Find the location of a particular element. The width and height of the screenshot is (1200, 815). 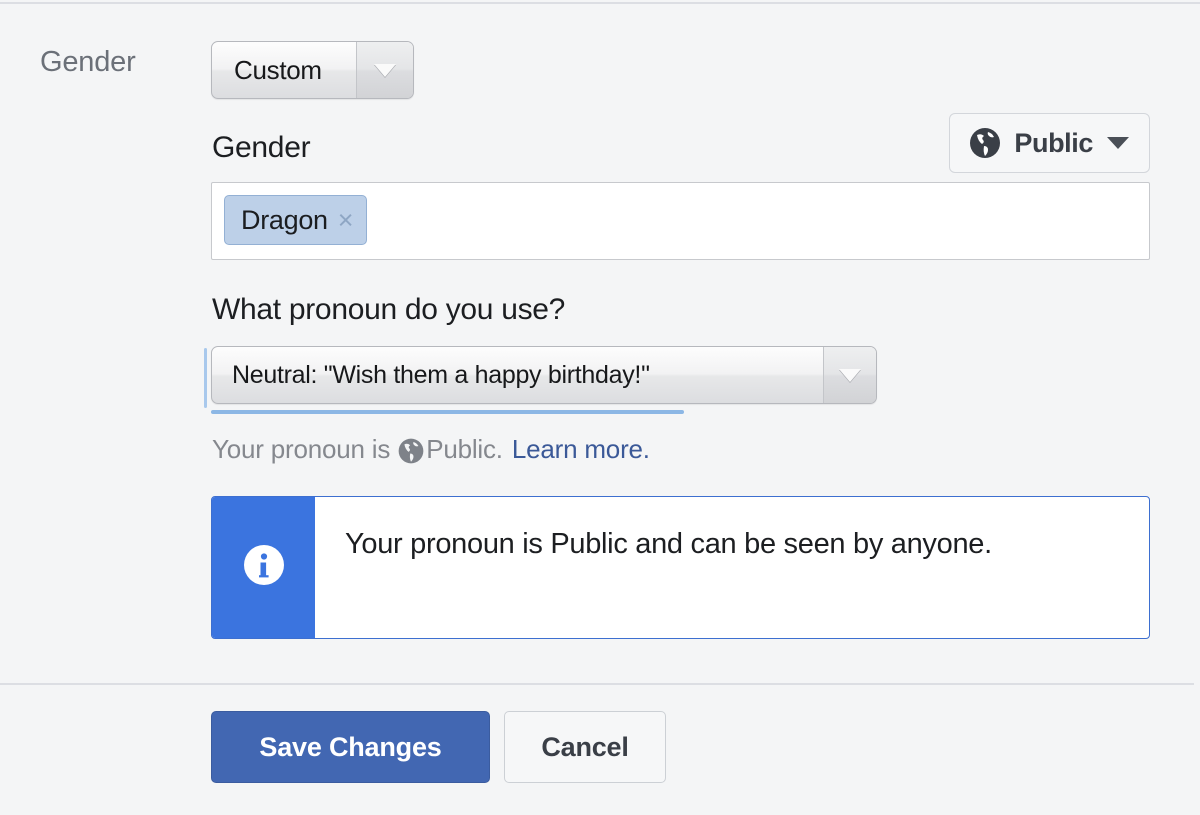

gender-token: Dragon × is located at coordinates (295, 220).